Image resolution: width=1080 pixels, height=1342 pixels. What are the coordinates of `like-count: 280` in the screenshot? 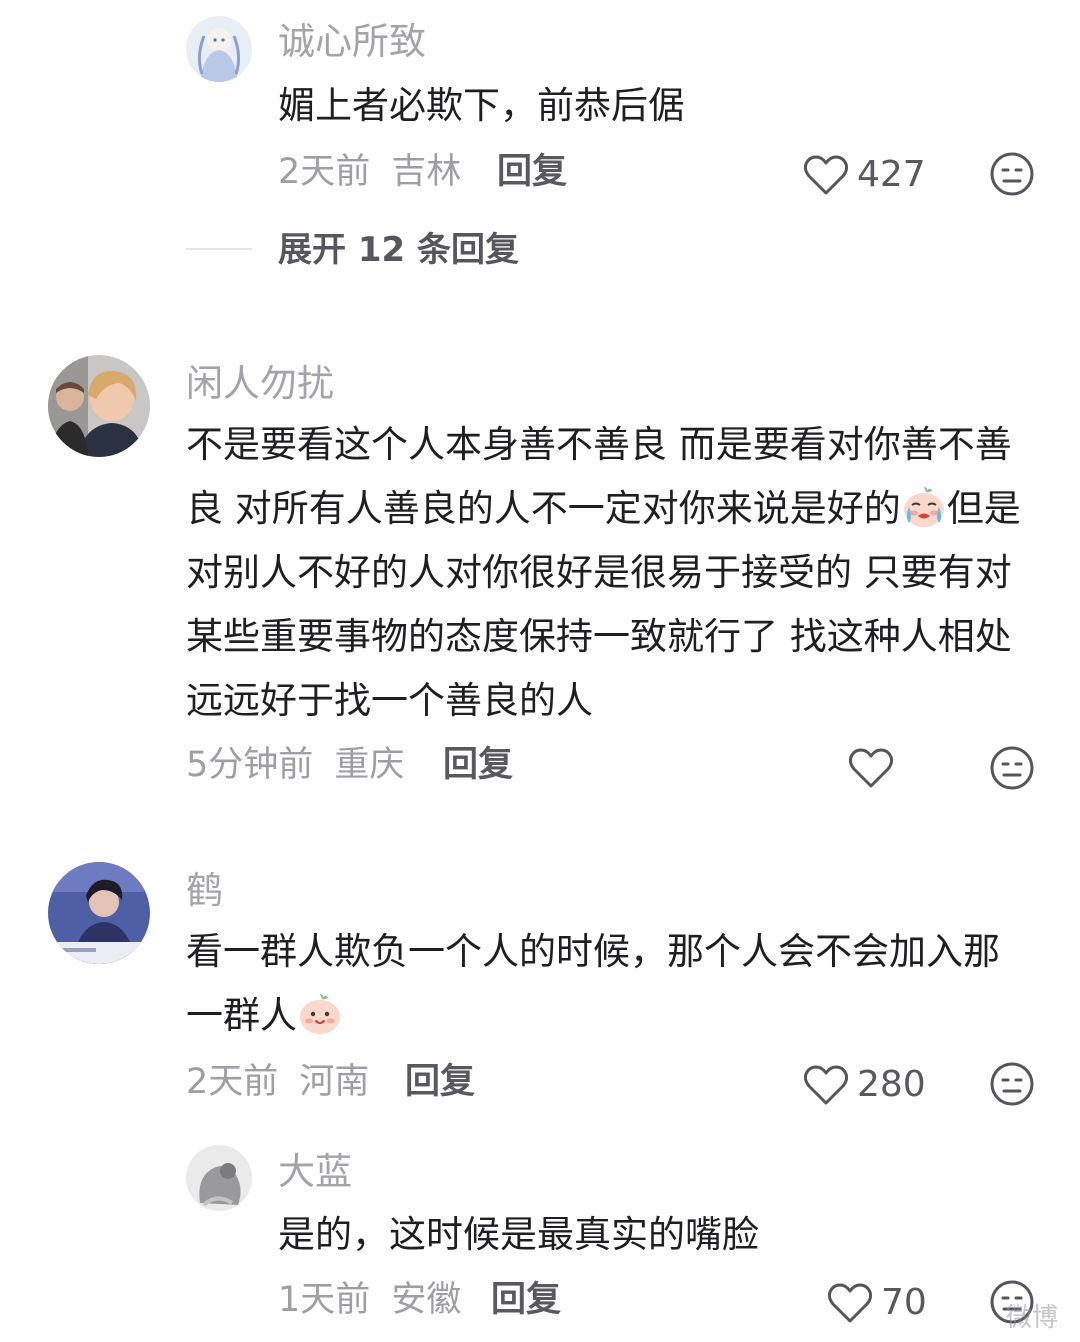 It's located at (891, 1084).